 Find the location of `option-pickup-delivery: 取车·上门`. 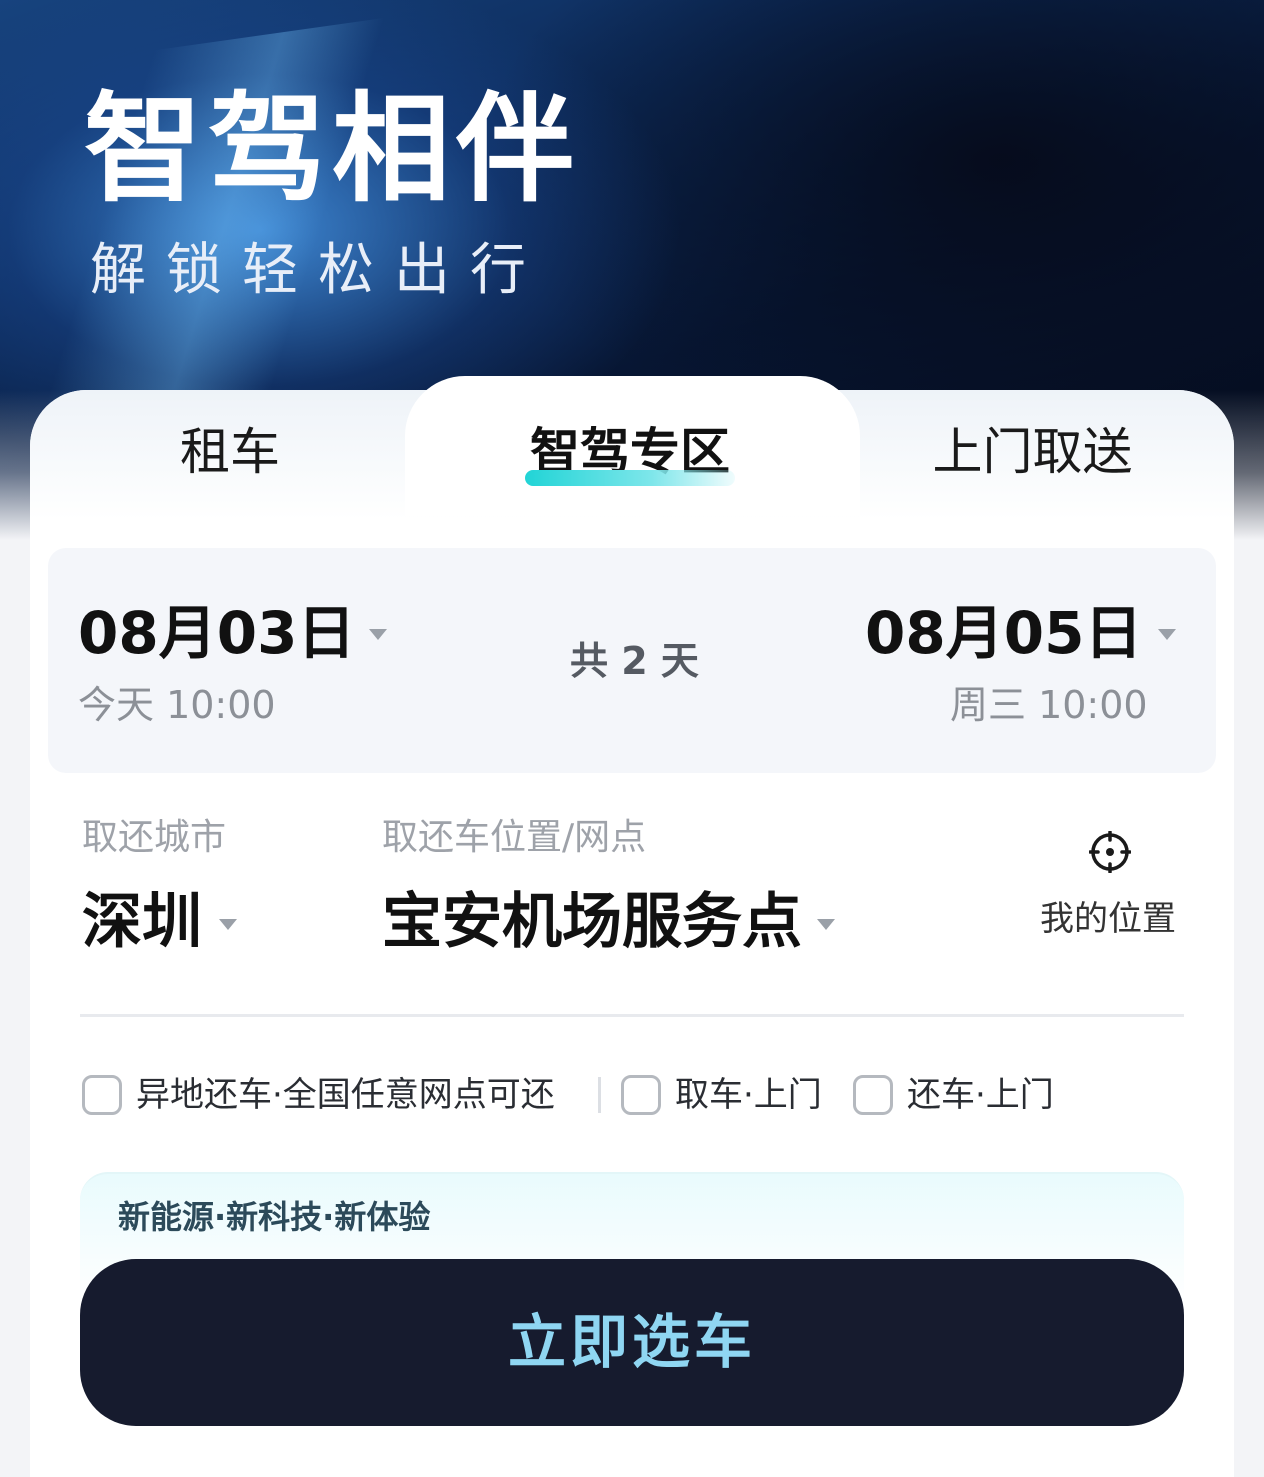

option-pickup-delivery: 取车·上门 is located at coordinates (721, 1095).